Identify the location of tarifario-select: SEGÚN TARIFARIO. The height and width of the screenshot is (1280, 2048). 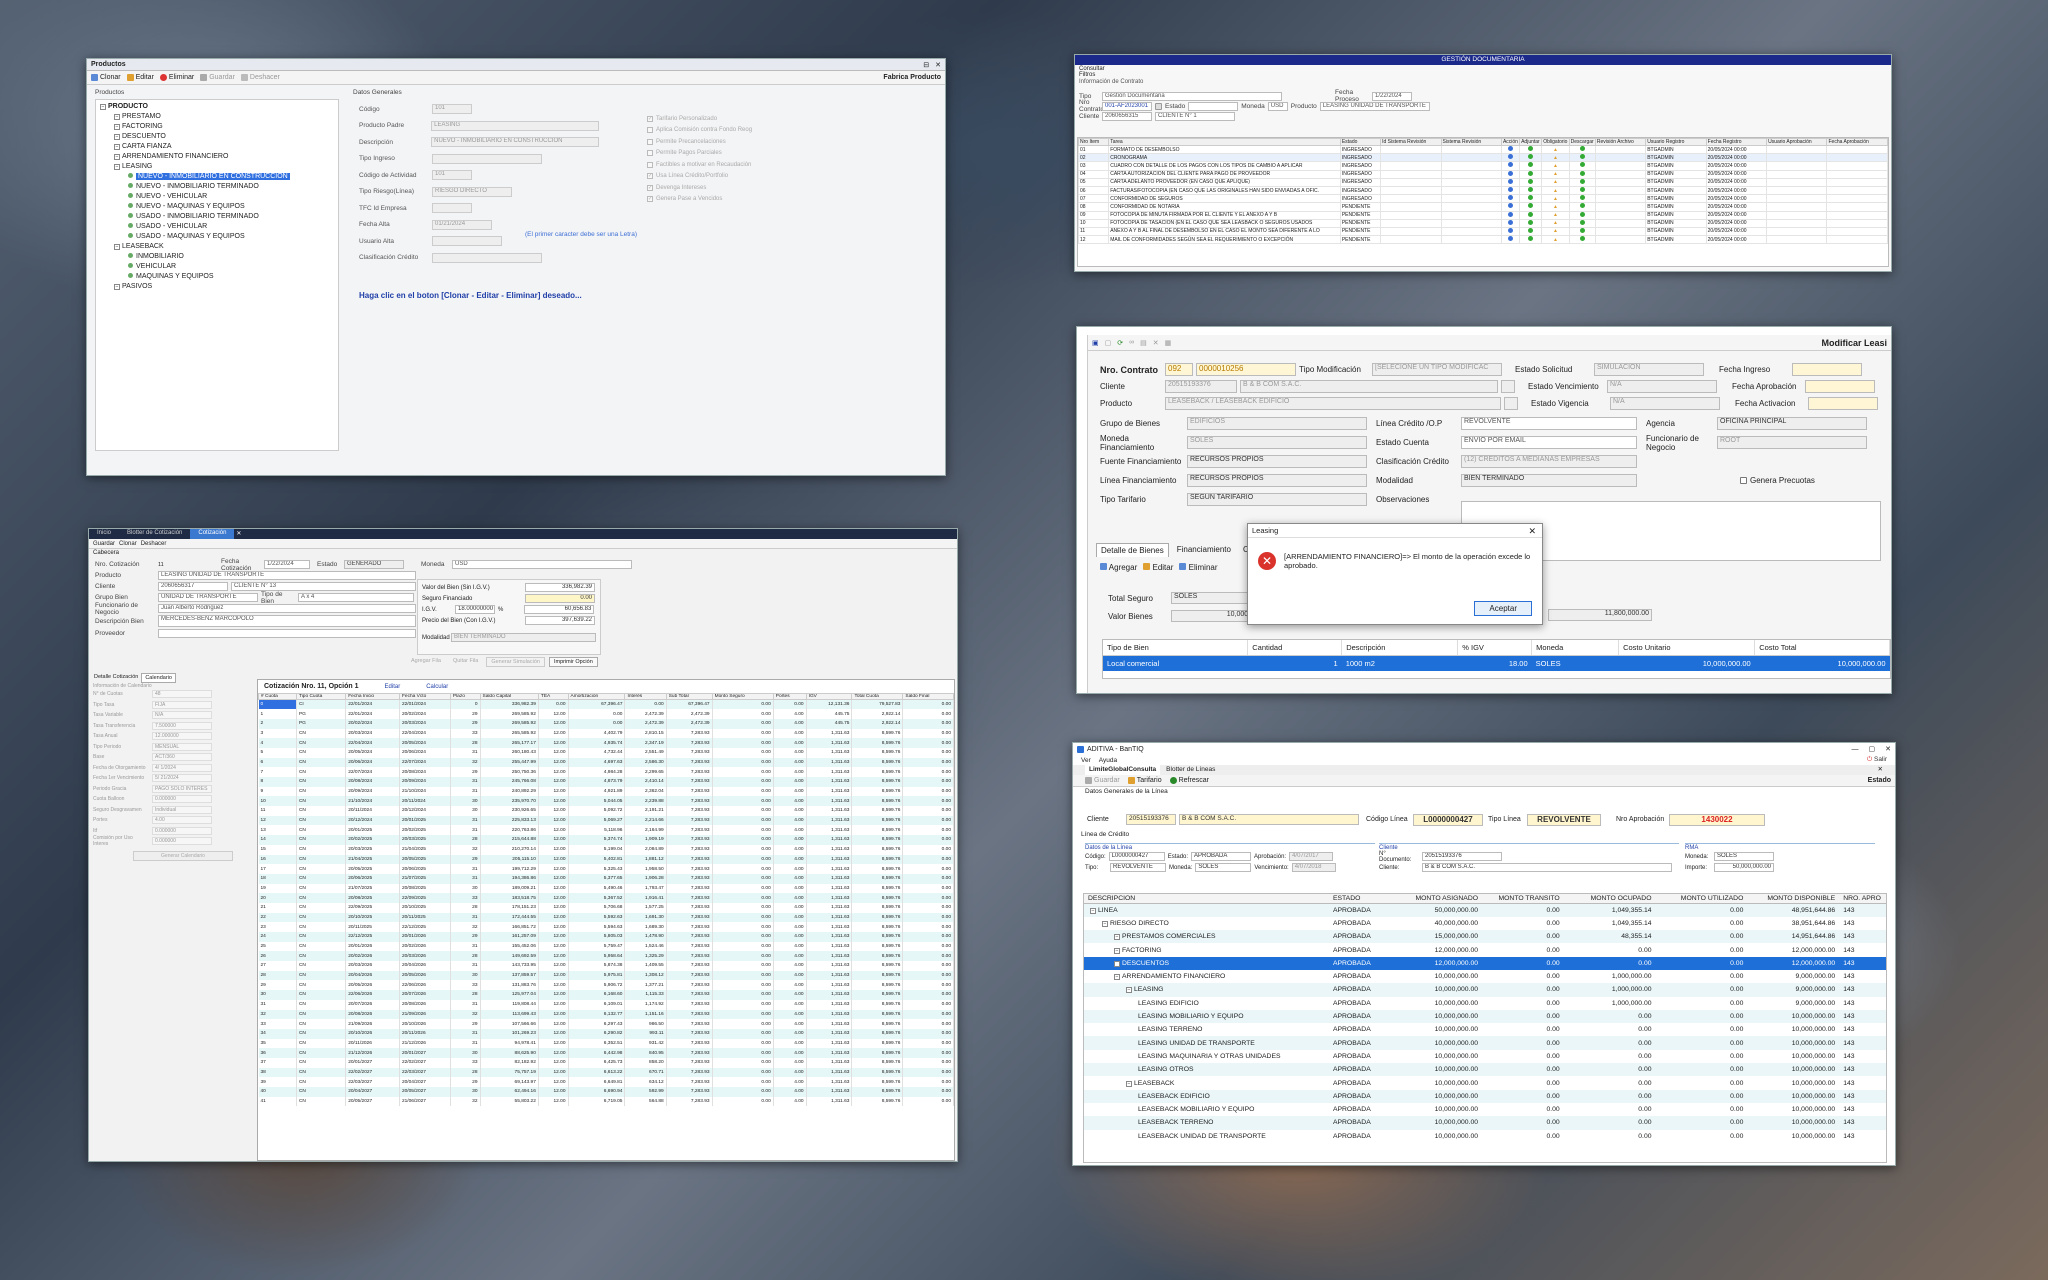
(1277, 499).